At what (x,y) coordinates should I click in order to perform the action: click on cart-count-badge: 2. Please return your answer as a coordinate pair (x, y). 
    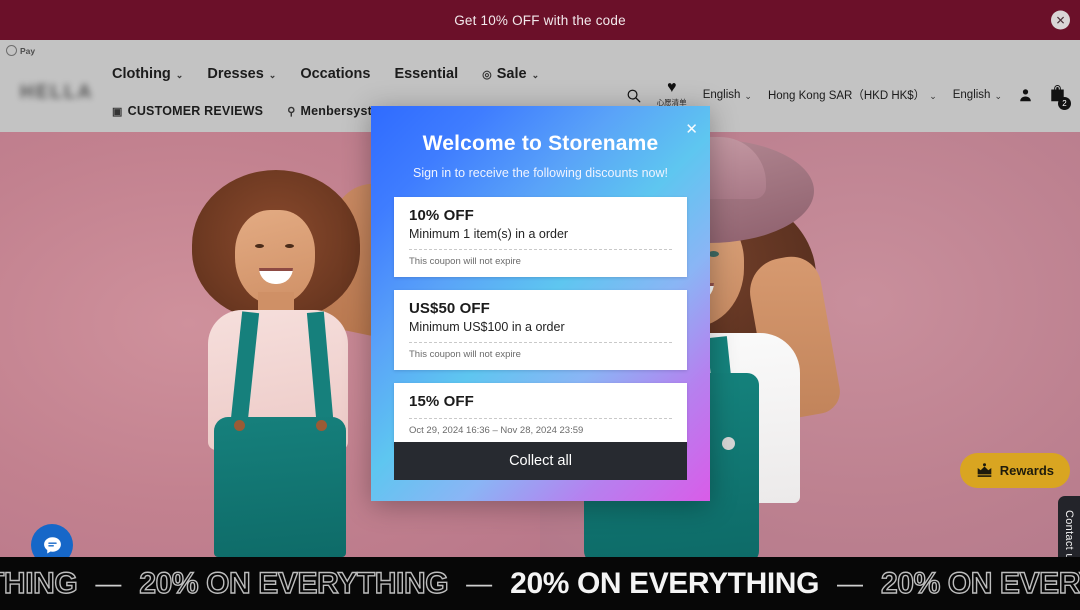
    Looking at the image, I should click on (1064, 103).